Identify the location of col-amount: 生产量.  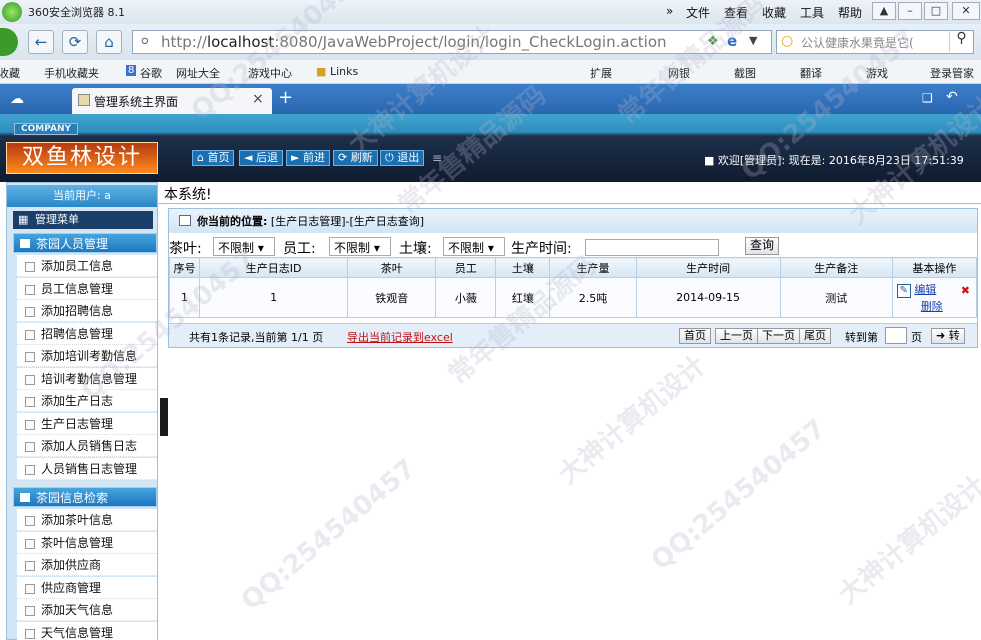
(593, 267).